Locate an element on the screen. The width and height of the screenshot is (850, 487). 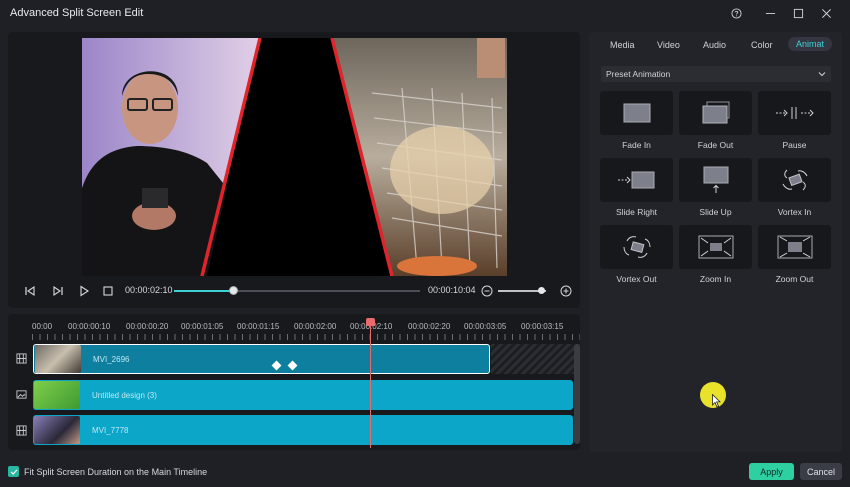
window-controls is located at coordinates (781, 13).